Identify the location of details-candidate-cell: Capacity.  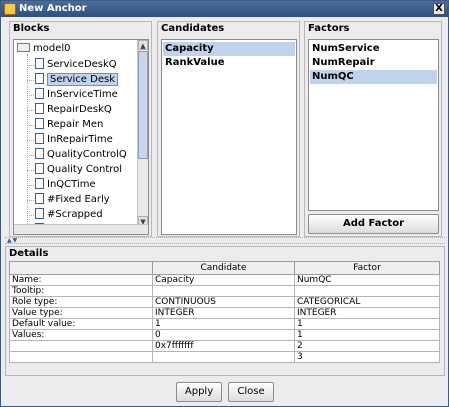
(223, 280).